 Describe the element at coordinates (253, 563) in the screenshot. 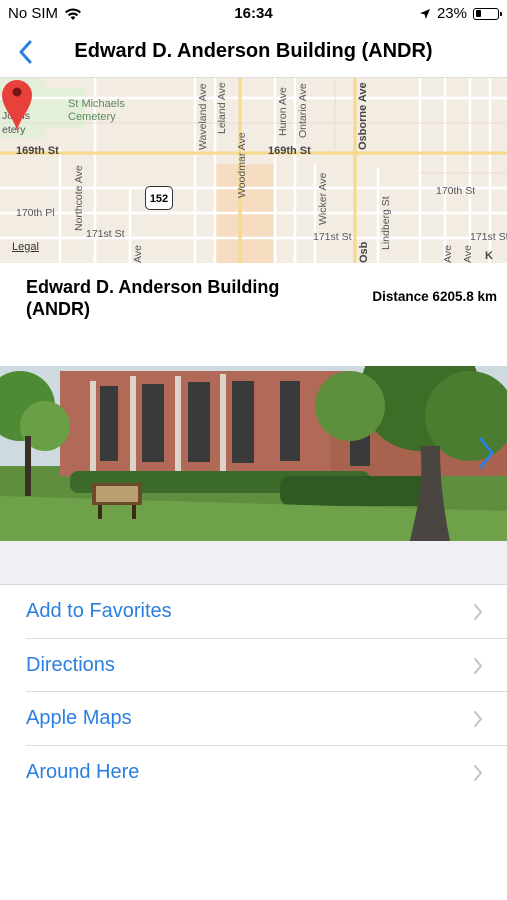

I see `section-separator` at that location.